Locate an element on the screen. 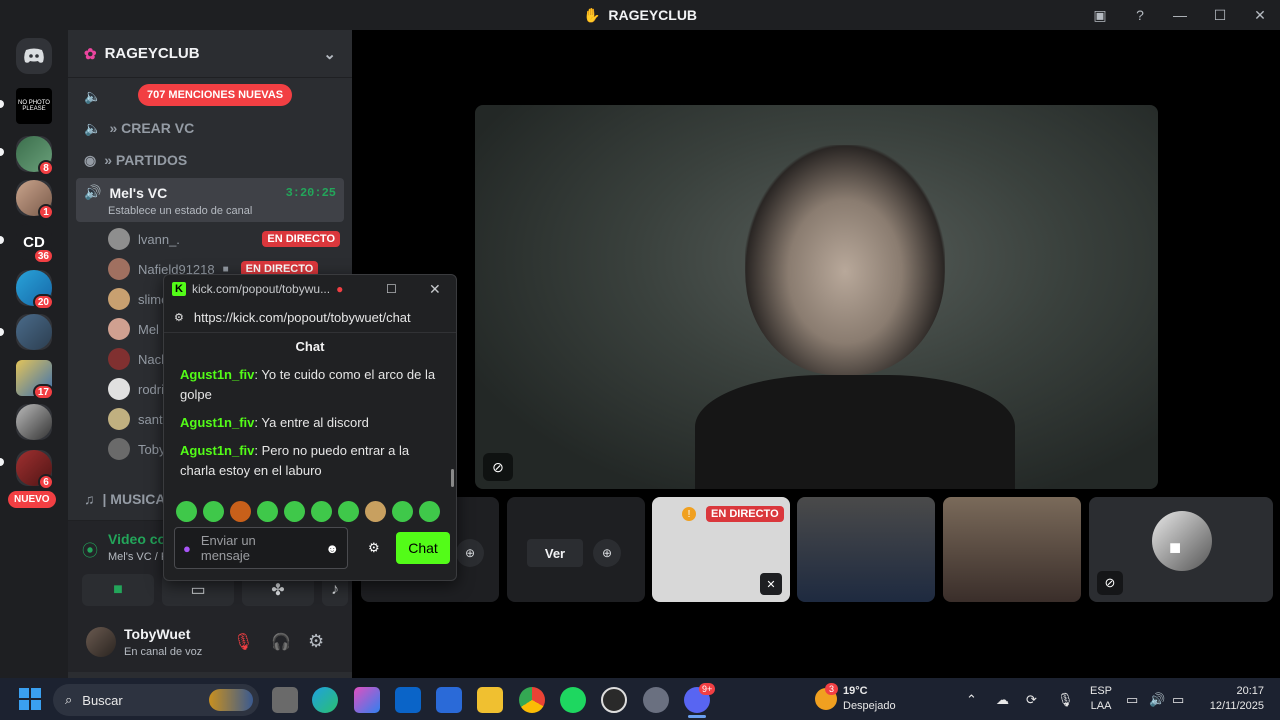 Image resolution: width=1280 pixels, height=720 pixels. weather-widget: 19°C Despejado is located at coordinates (869, 699).